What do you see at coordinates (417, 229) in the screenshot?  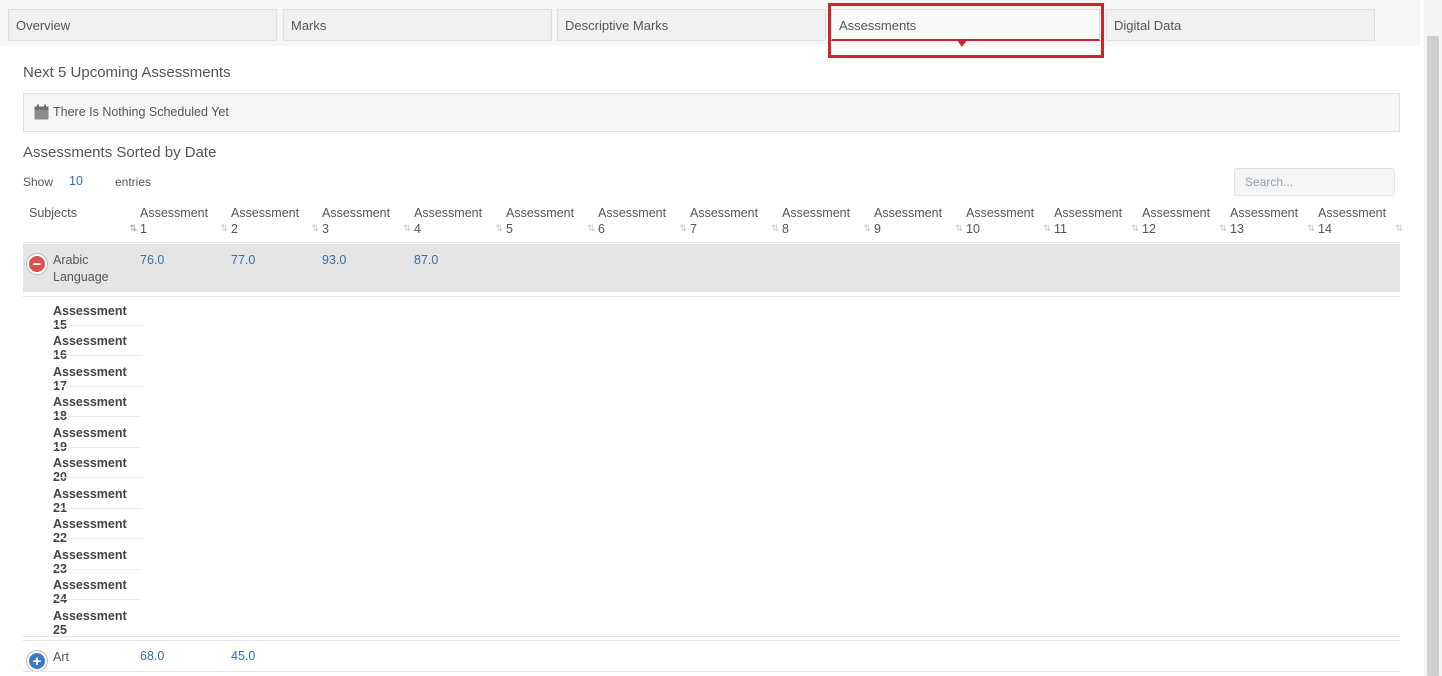 I see `column-header-number: 4` at bounding box center [417, 229].